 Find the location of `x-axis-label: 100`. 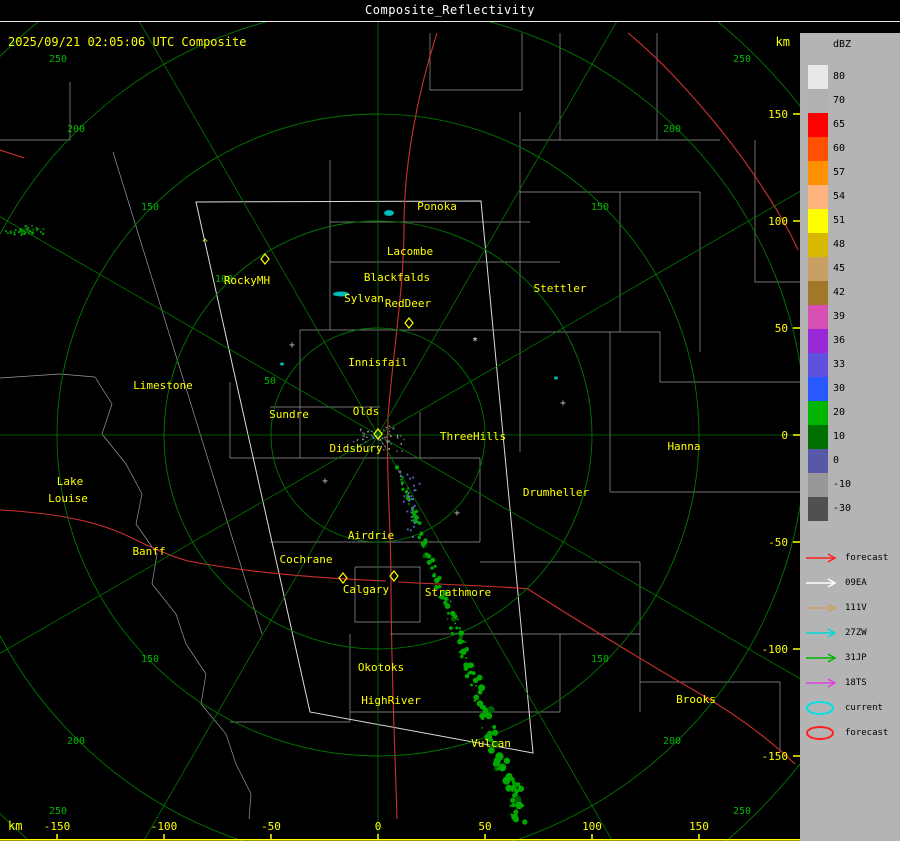

x-axis-label: 100 is located at coordinates (592, 826).